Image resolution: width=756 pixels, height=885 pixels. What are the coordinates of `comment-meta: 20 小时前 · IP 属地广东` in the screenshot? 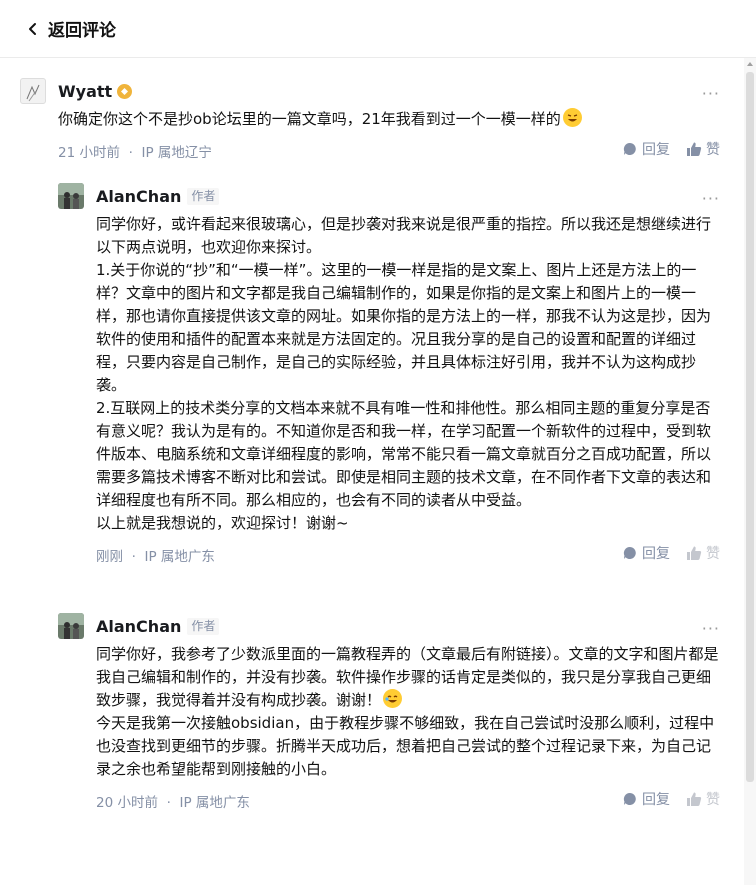 It's located at (173, 801).